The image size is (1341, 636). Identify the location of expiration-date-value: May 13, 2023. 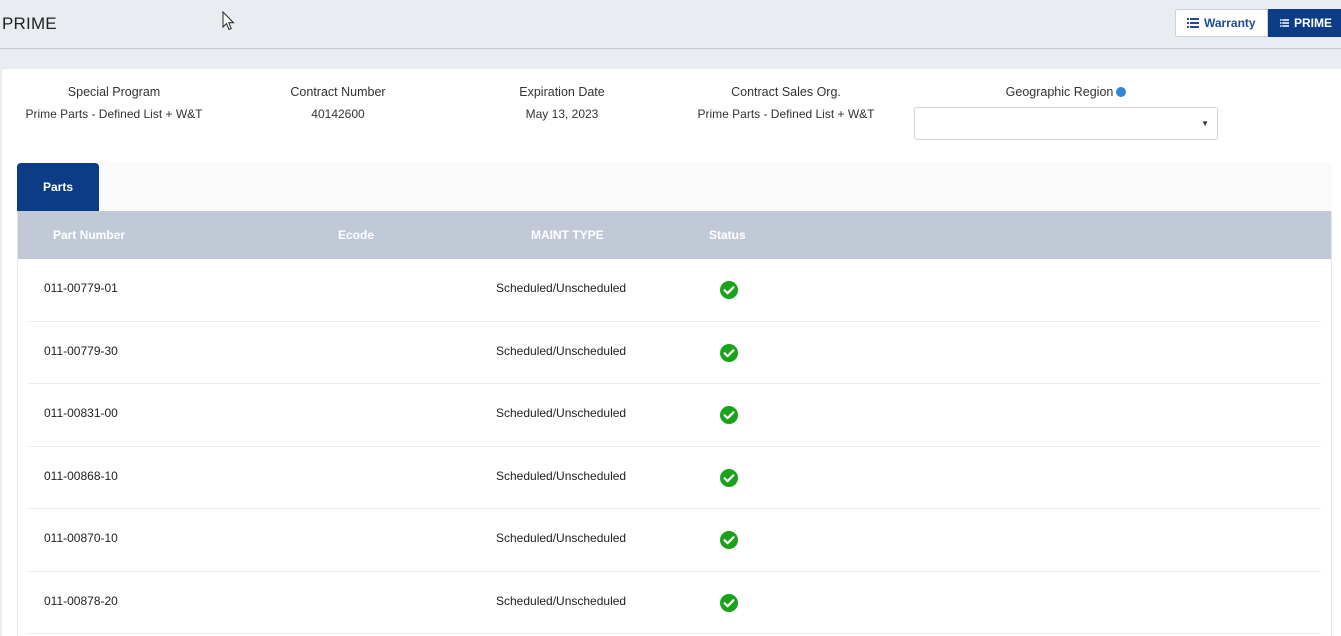
(562, 114).